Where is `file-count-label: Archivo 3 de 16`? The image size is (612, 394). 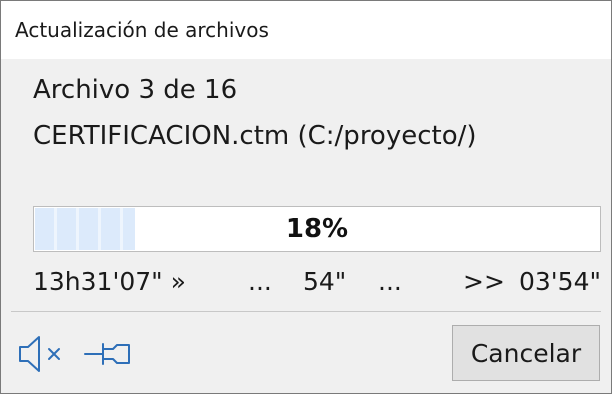 file-count-label: Archivo 3 de 16 is located at coordinates (135, 90).